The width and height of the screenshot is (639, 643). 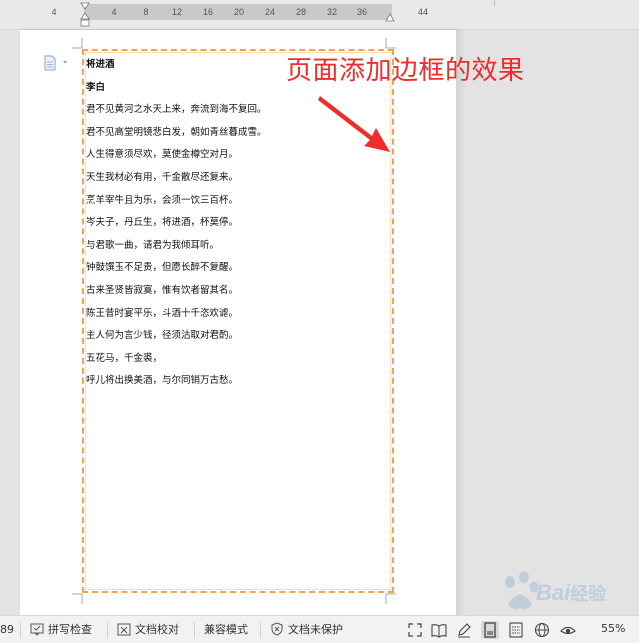 What do you see at coordinates (37, 629) in the screenshot?
I see `spell-check-icon` at bounding box center [37, 629].